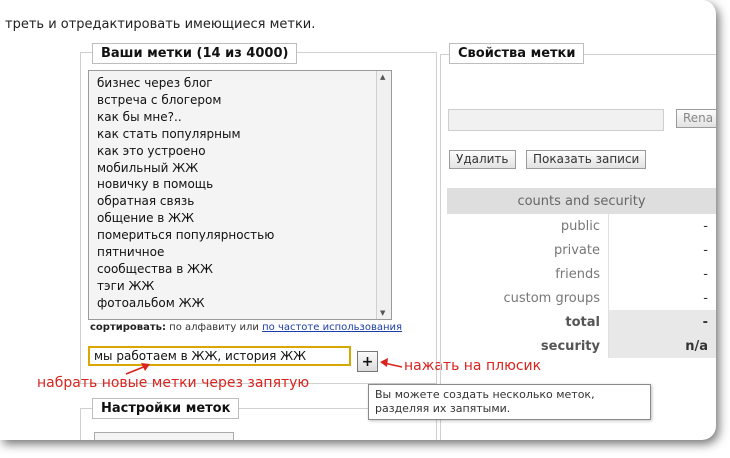 This screenshot has height=458, width=730. What do you see at coordinates (551, 298) in the screenshot?
I see `row-label: custom groups` at bounding box center [551, 298].